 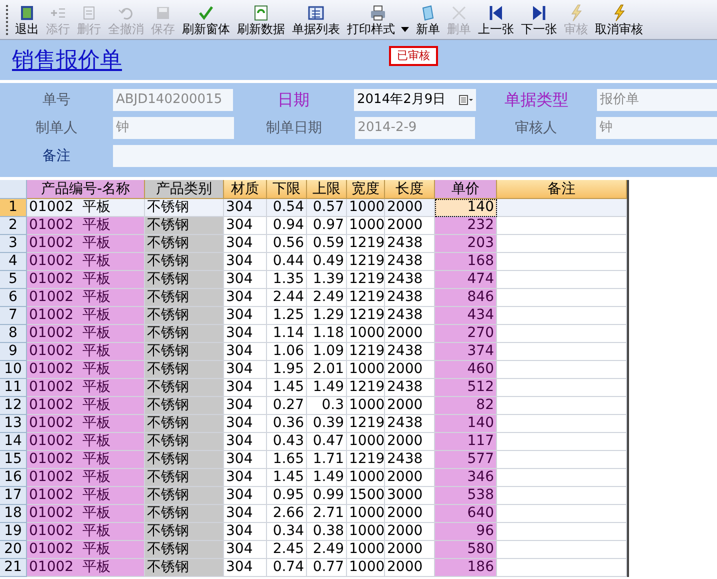 I want to click on input-field, so click(x=415, y=156).